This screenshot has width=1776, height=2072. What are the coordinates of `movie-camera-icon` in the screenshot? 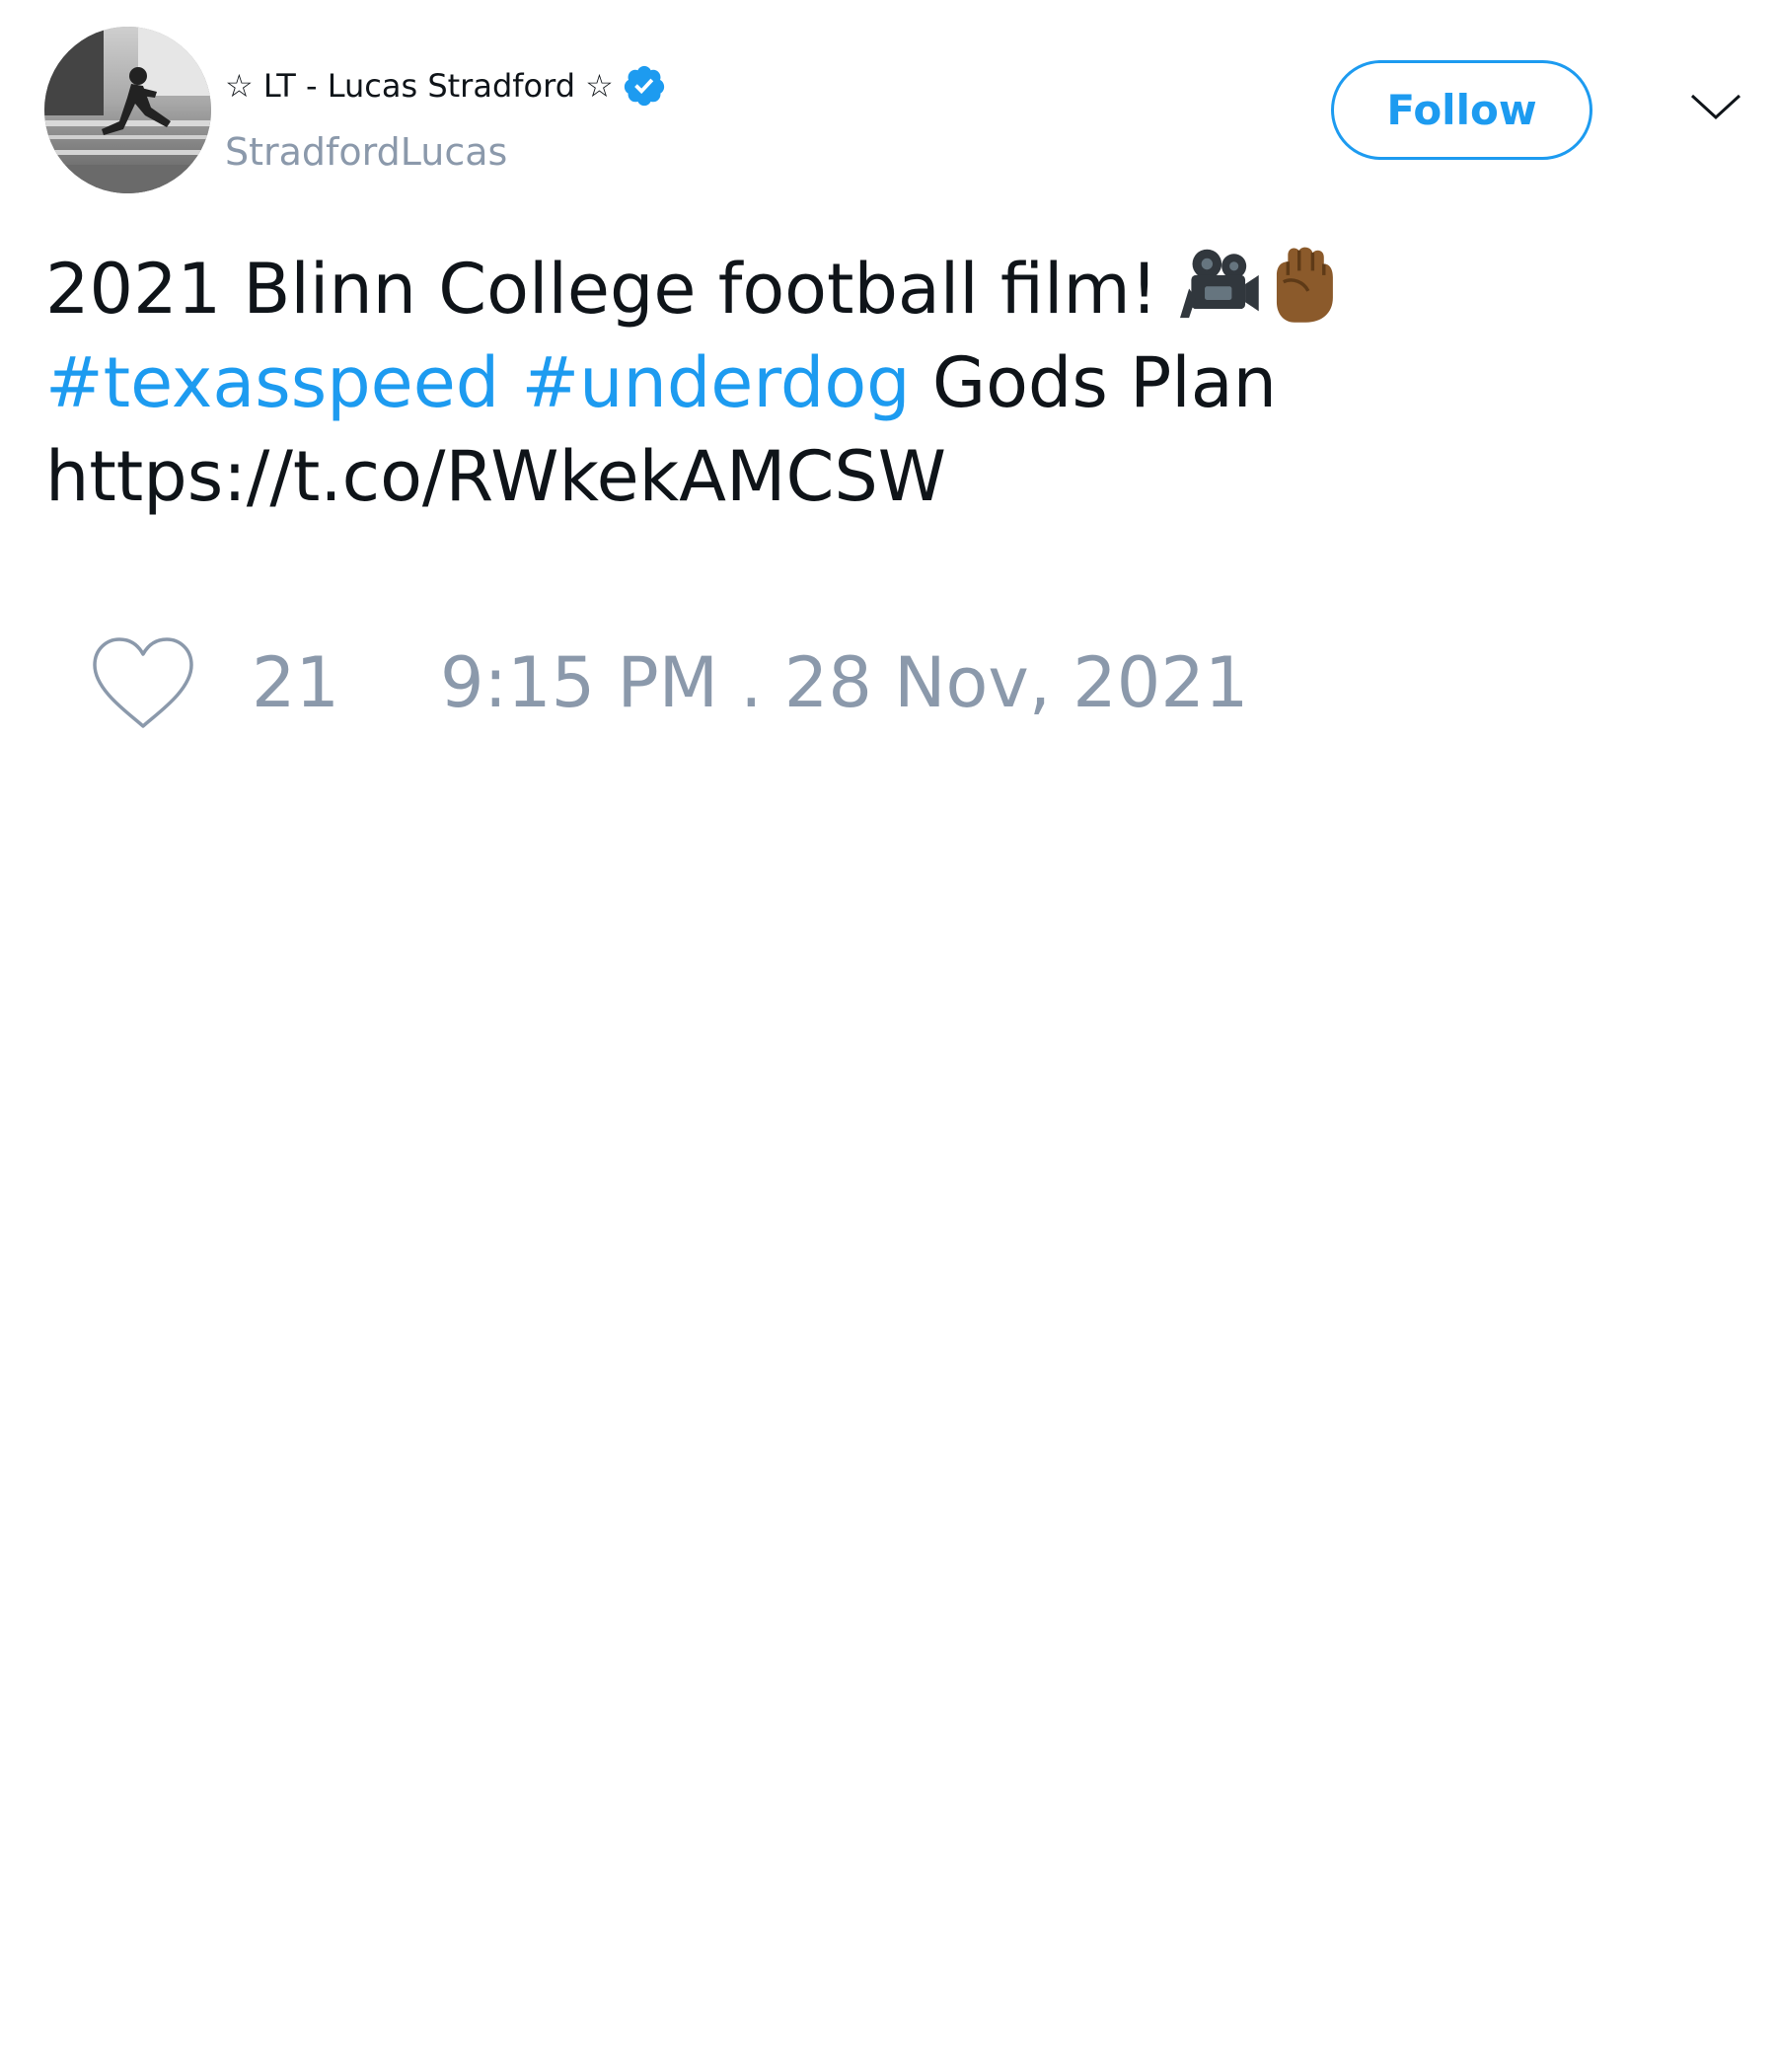 It's located at (1219, 284).